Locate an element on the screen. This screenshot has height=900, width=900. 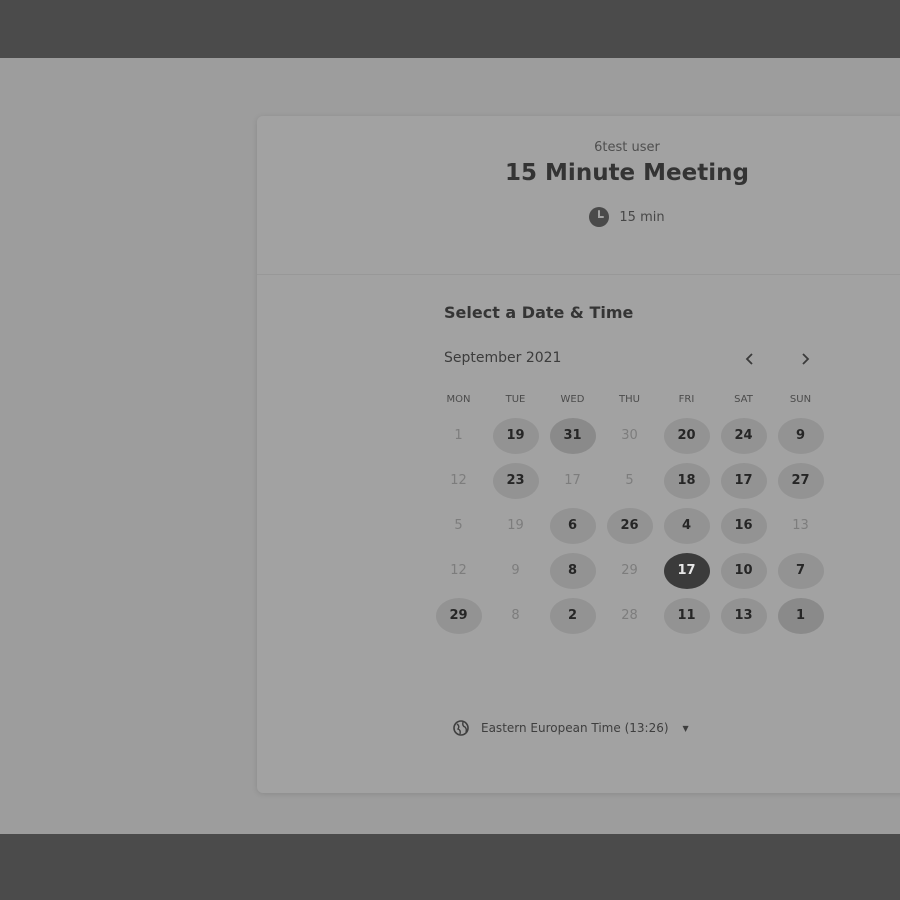
timezone-selector: Eastern European Time (13:26) ▼ is located at coordinates (571, 728).